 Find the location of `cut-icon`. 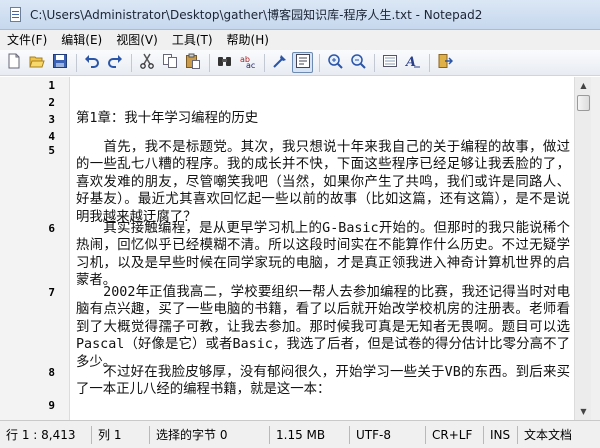

cut-icon is located at coordinates (147, 62).